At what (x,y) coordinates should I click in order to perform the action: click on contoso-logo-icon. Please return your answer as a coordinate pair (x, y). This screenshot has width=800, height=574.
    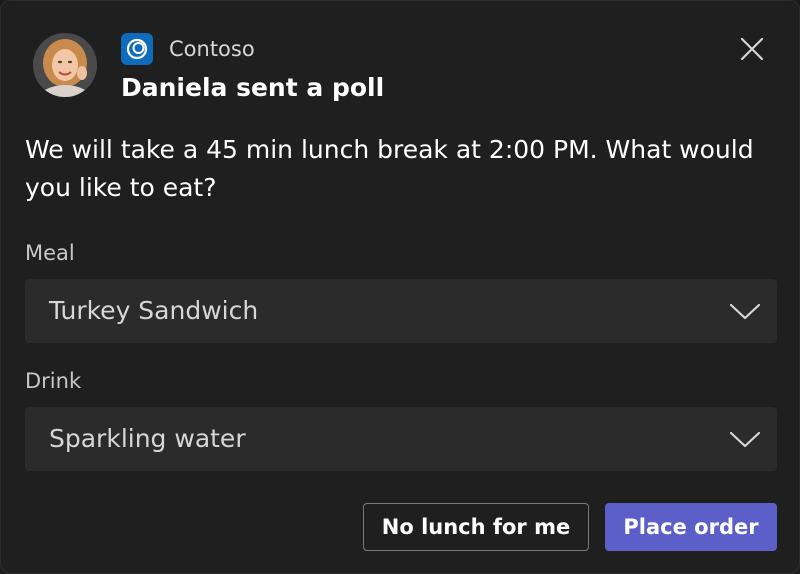
    Looking at the image, I should click on (137, 49).